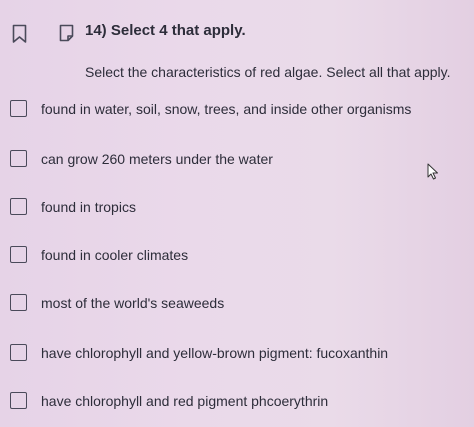 This screenshot has width=474, height=427. Describe the element at coordinates (19, 36) in the screenshot. I see `bookmark-icon` at that location.